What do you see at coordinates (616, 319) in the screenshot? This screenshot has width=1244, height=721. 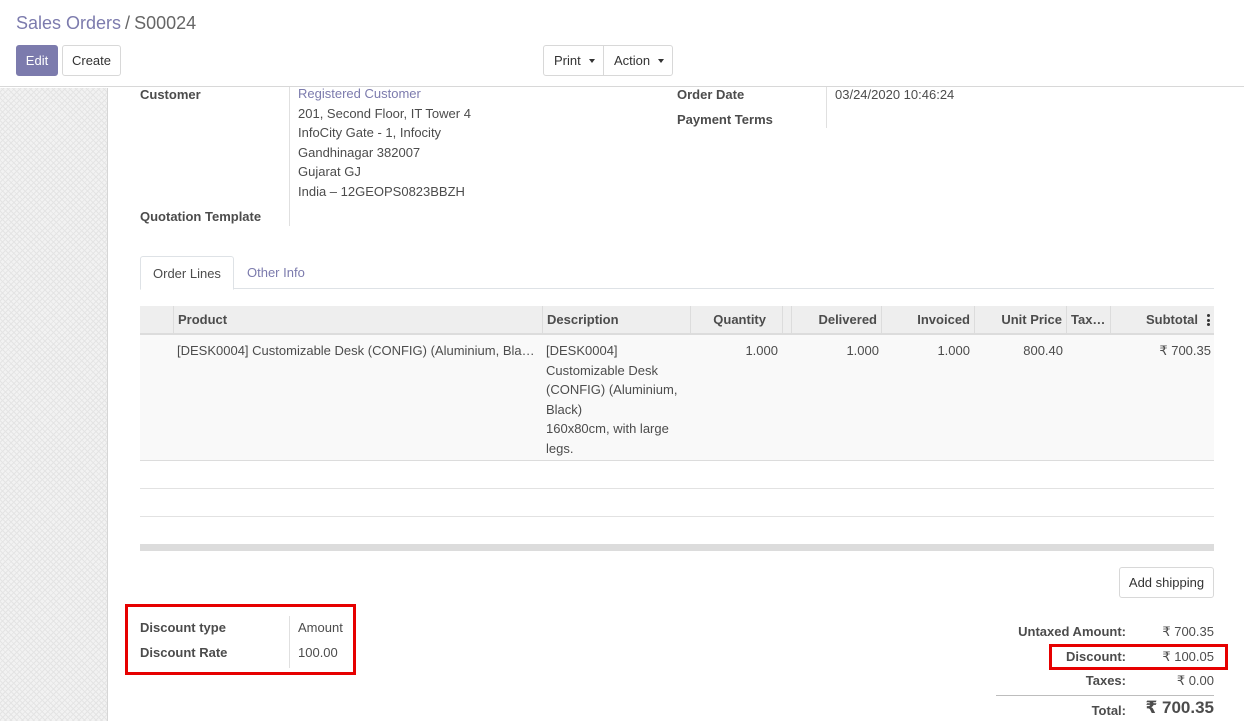 I see `column-description: Description` at bounding box center [616, 319].